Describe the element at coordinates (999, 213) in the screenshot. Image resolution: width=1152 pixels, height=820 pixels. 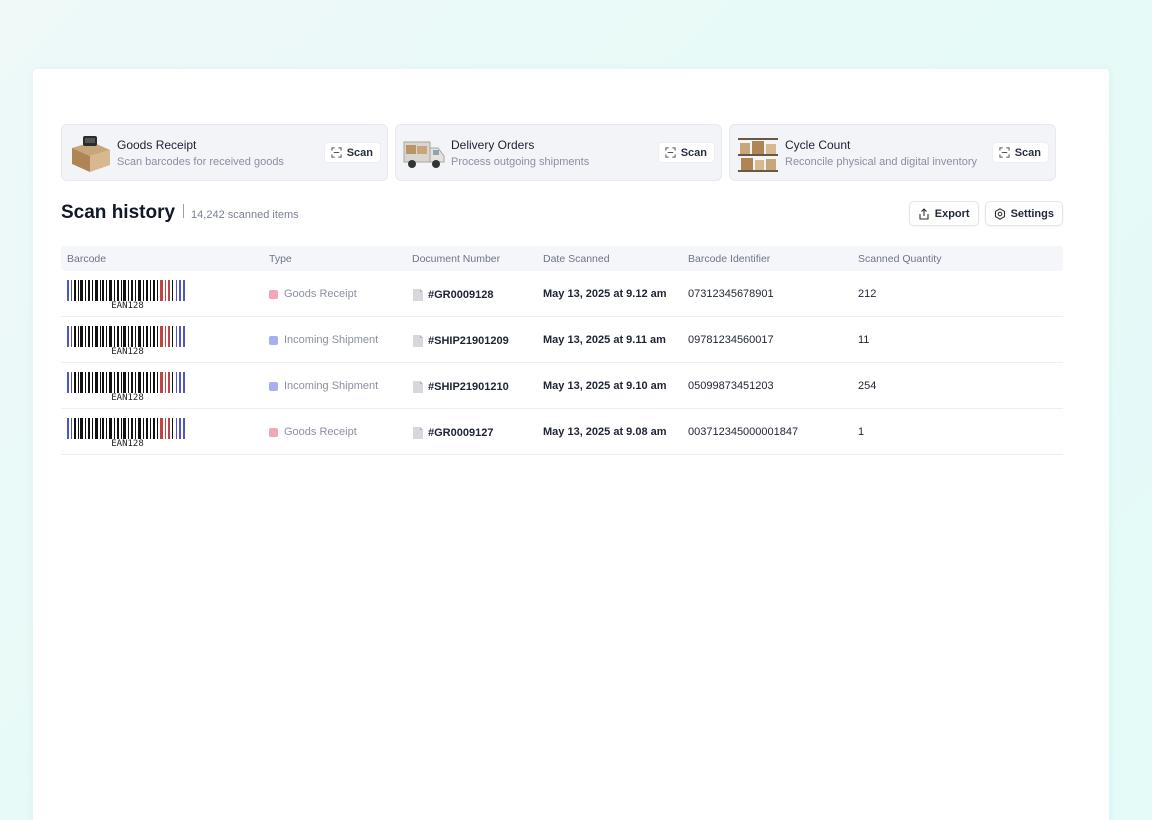
I see `gear-icon` at that location.